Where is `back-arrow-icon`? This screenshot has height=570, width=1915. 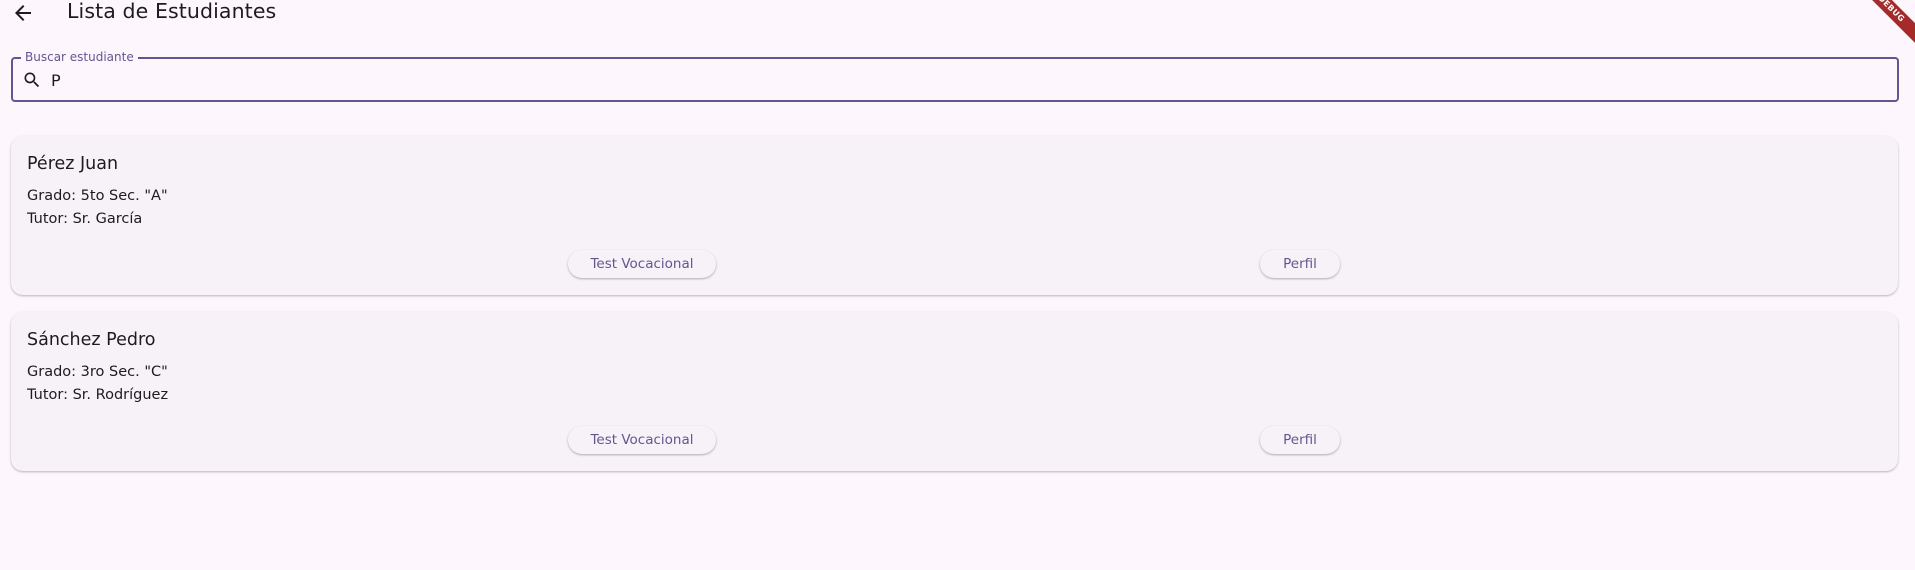
back-arrow-icon is located at coordinates (23, 13).